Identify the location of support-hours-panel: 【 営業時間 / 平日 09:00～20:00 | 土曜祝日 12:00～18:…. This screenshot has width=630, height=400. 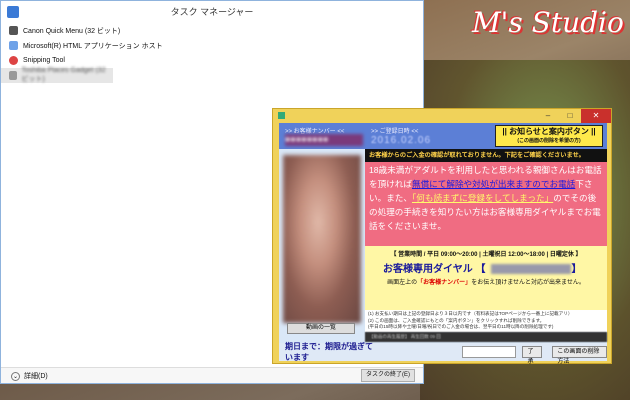
(486, 278).